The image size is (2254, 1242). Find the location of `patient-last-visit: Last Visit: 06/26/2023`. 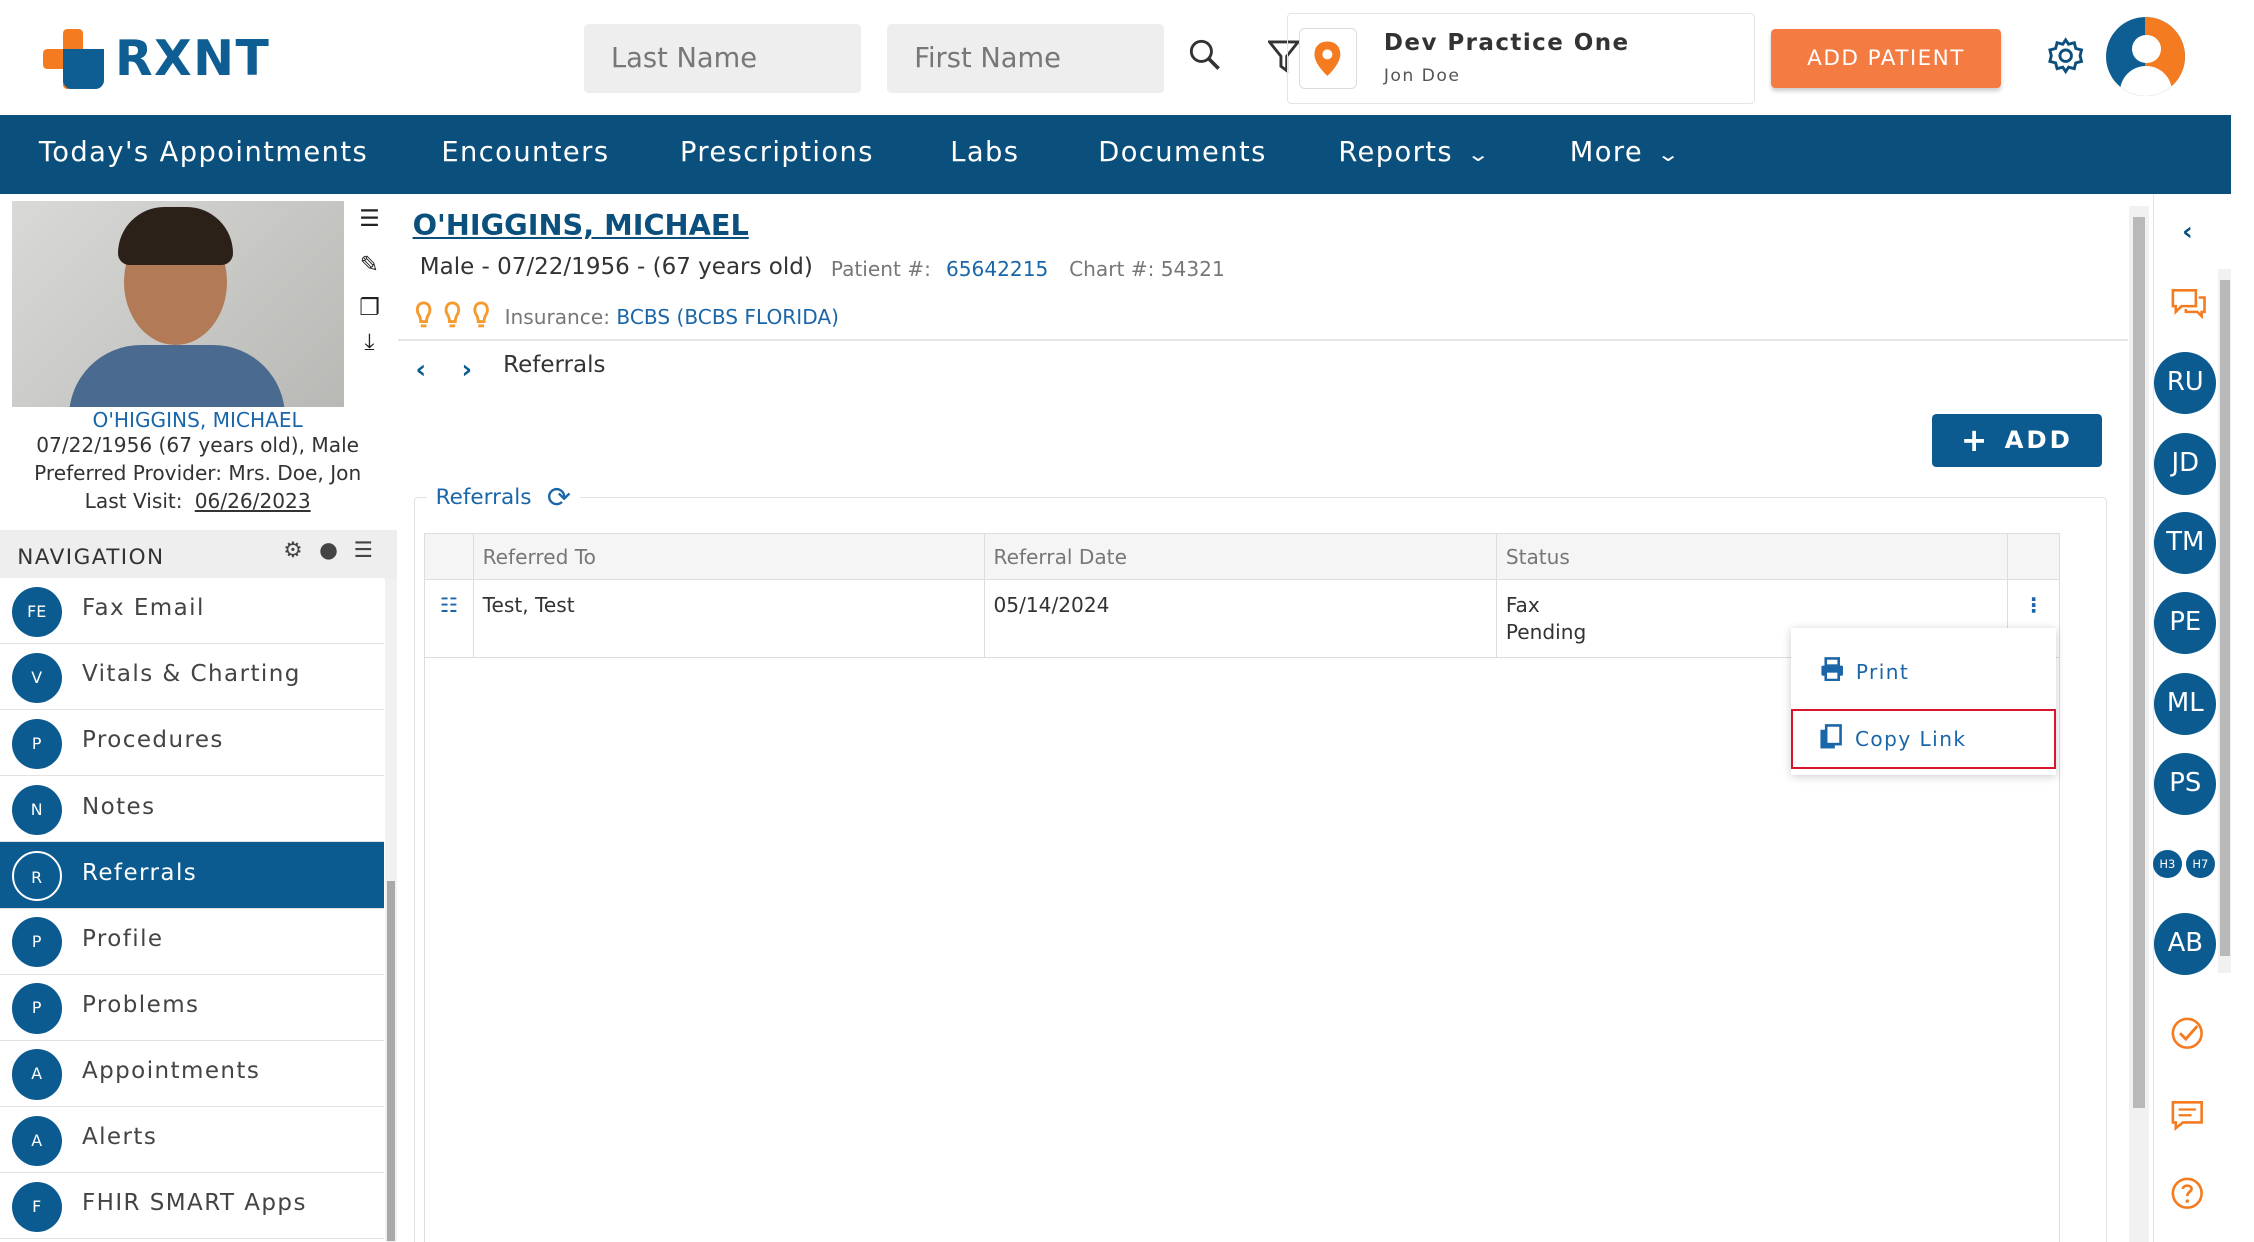

patient-last-visit: Last Visit: 06/26/2023 is located at coordinates (197, 501).